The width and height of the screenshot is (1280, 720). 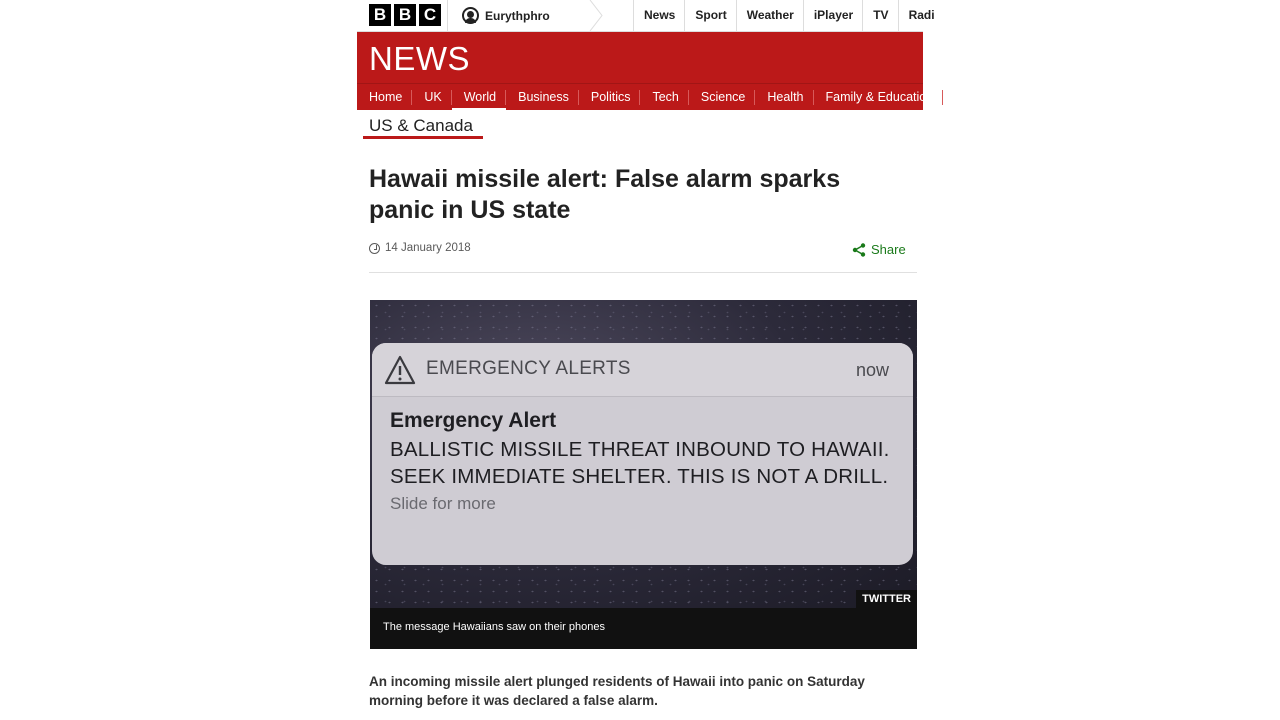 I want to click on nav-item-home: Home, so click(x=385, y=97).